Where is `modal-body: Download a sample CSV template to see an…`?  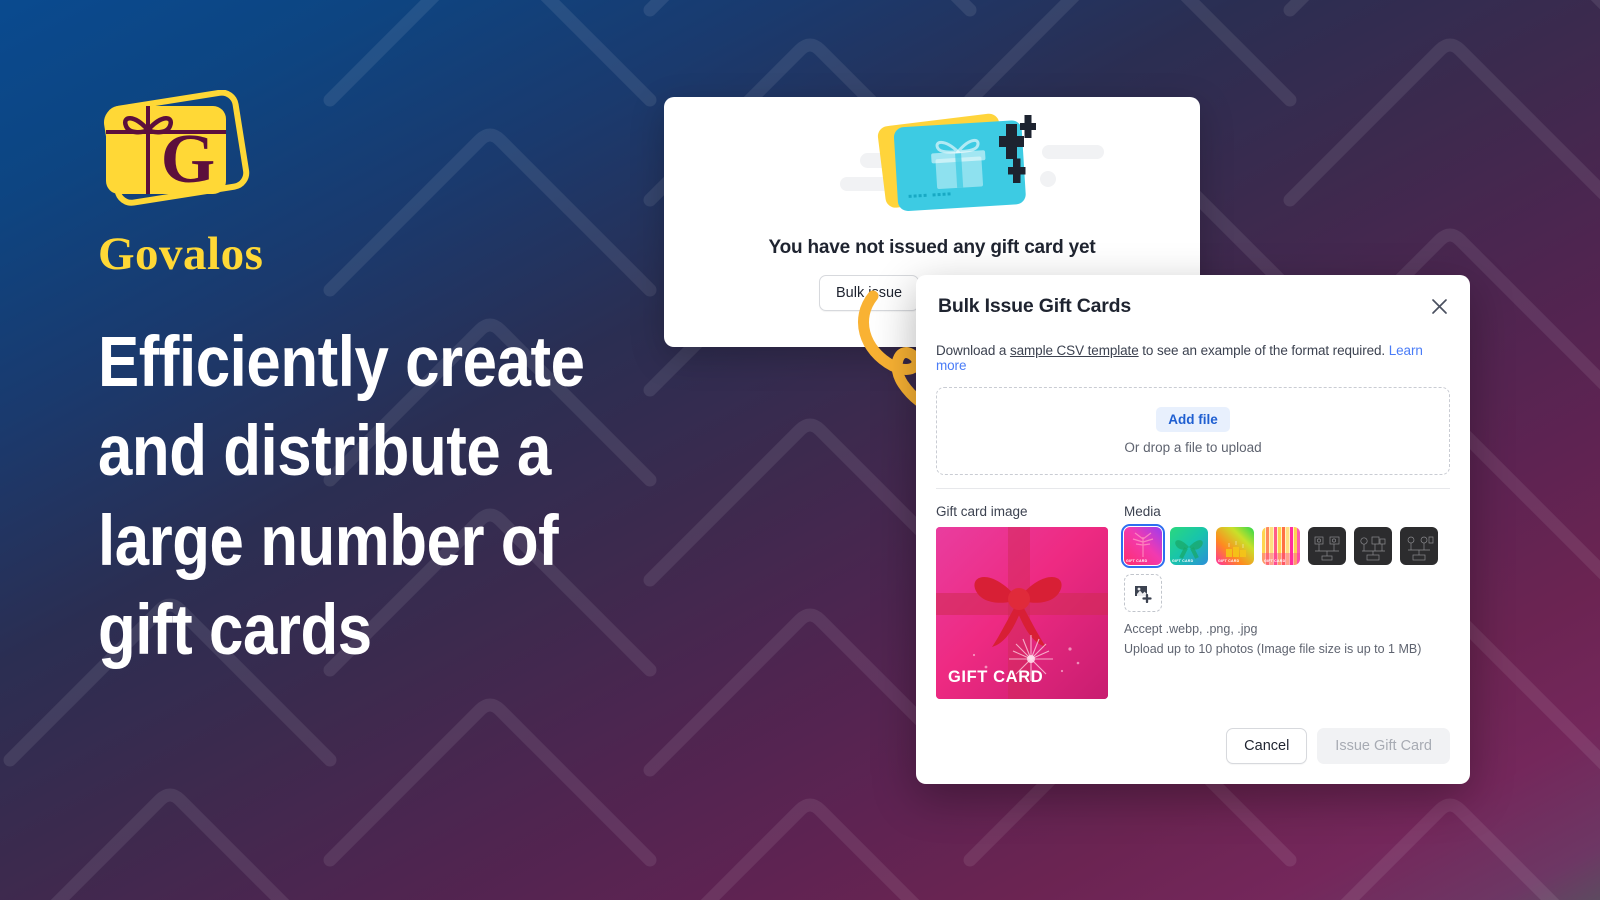 modal-body: Download a sample CSV template to see an… is located at coordinates (1193, 517).